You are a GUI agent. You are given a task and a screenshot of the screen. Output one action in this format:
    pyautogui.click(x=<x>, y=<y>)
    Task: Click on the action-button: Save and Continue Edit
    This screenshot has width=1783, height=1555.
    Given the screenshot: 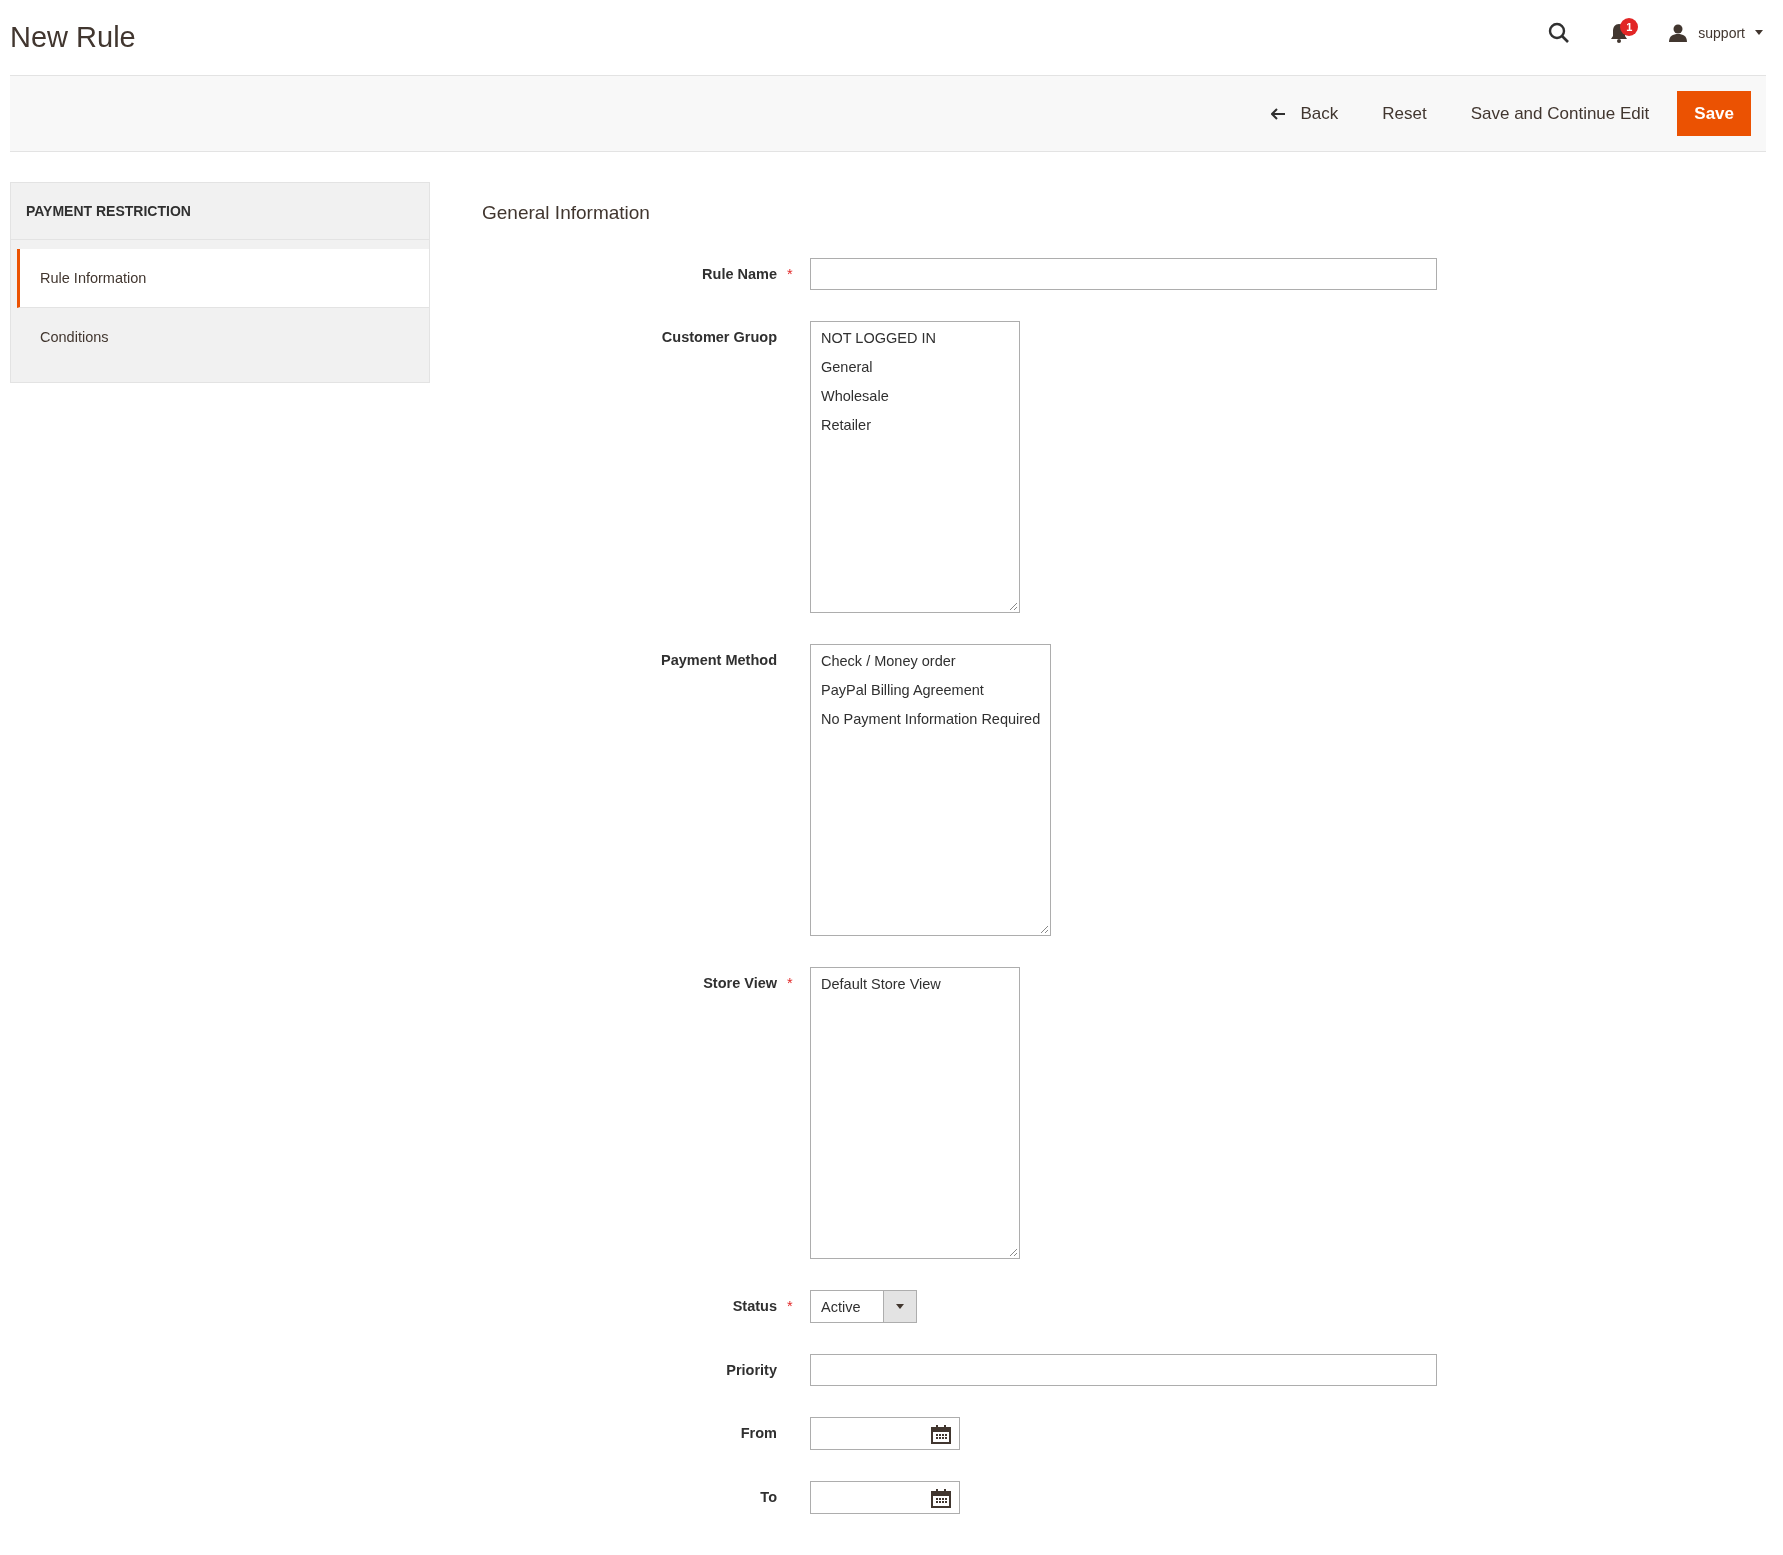 What is the action you would take?
    pyautogui.click(x=1560, y=113)
    